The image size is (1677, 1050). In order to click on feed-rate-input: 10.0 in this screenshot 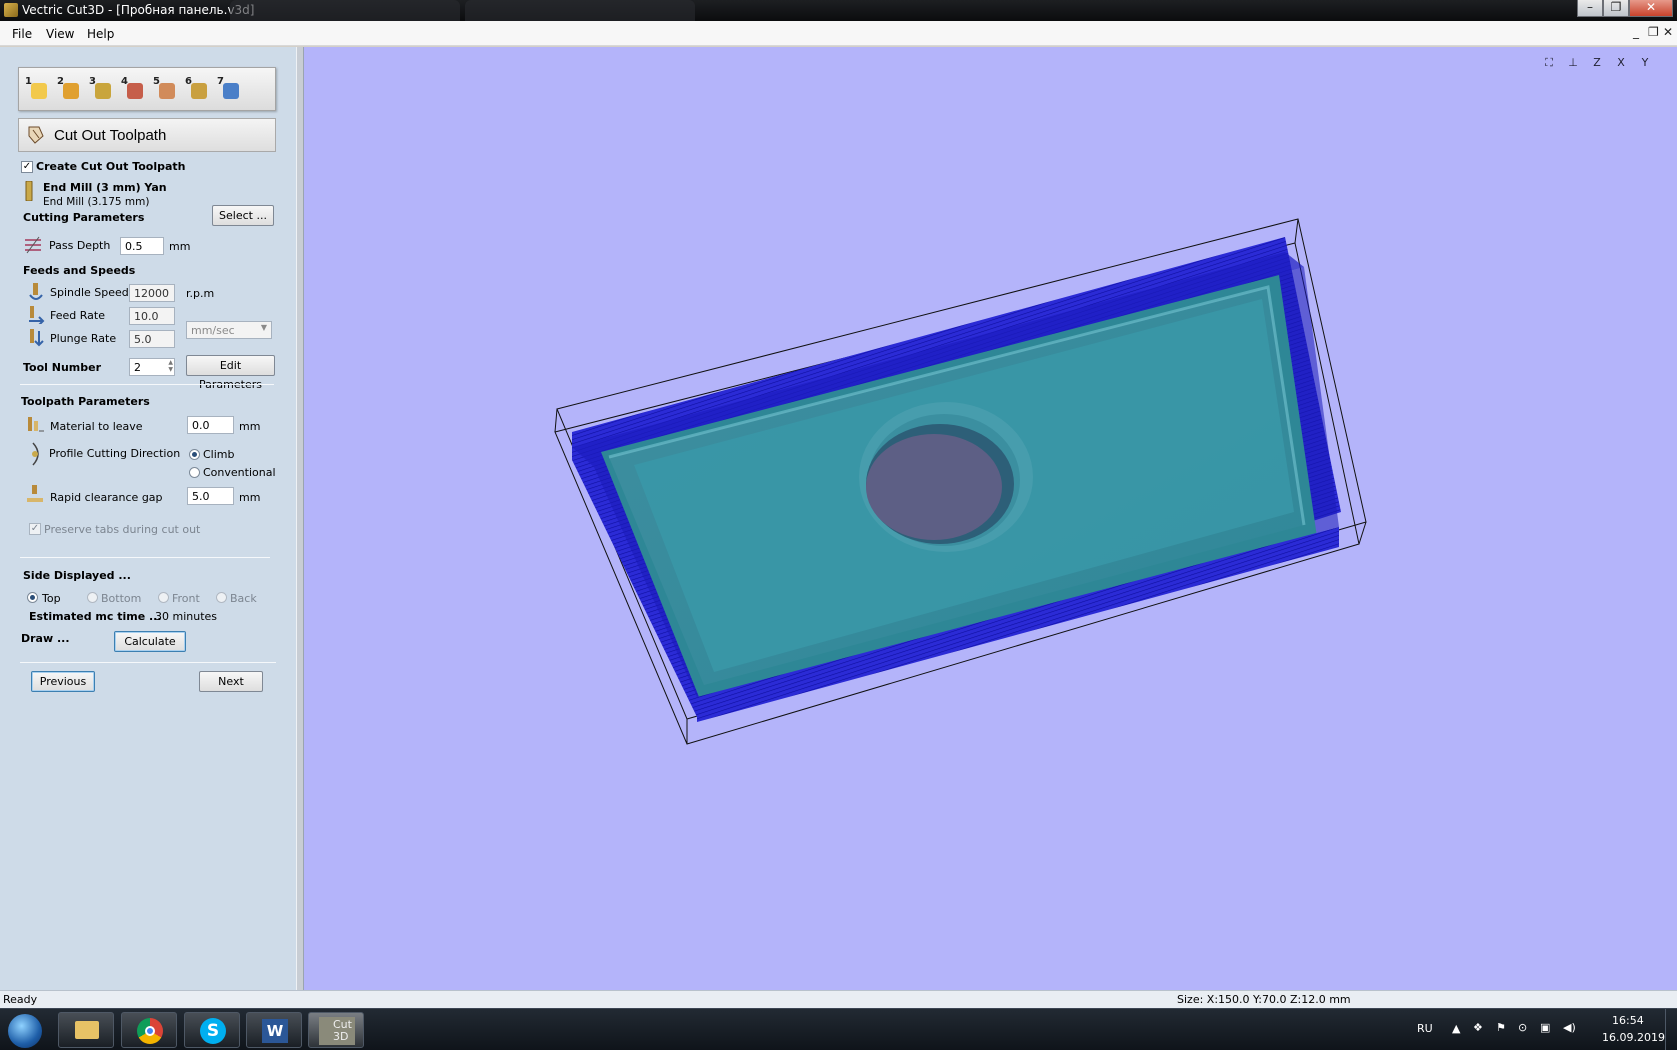, I will do `click(152, 316)`.